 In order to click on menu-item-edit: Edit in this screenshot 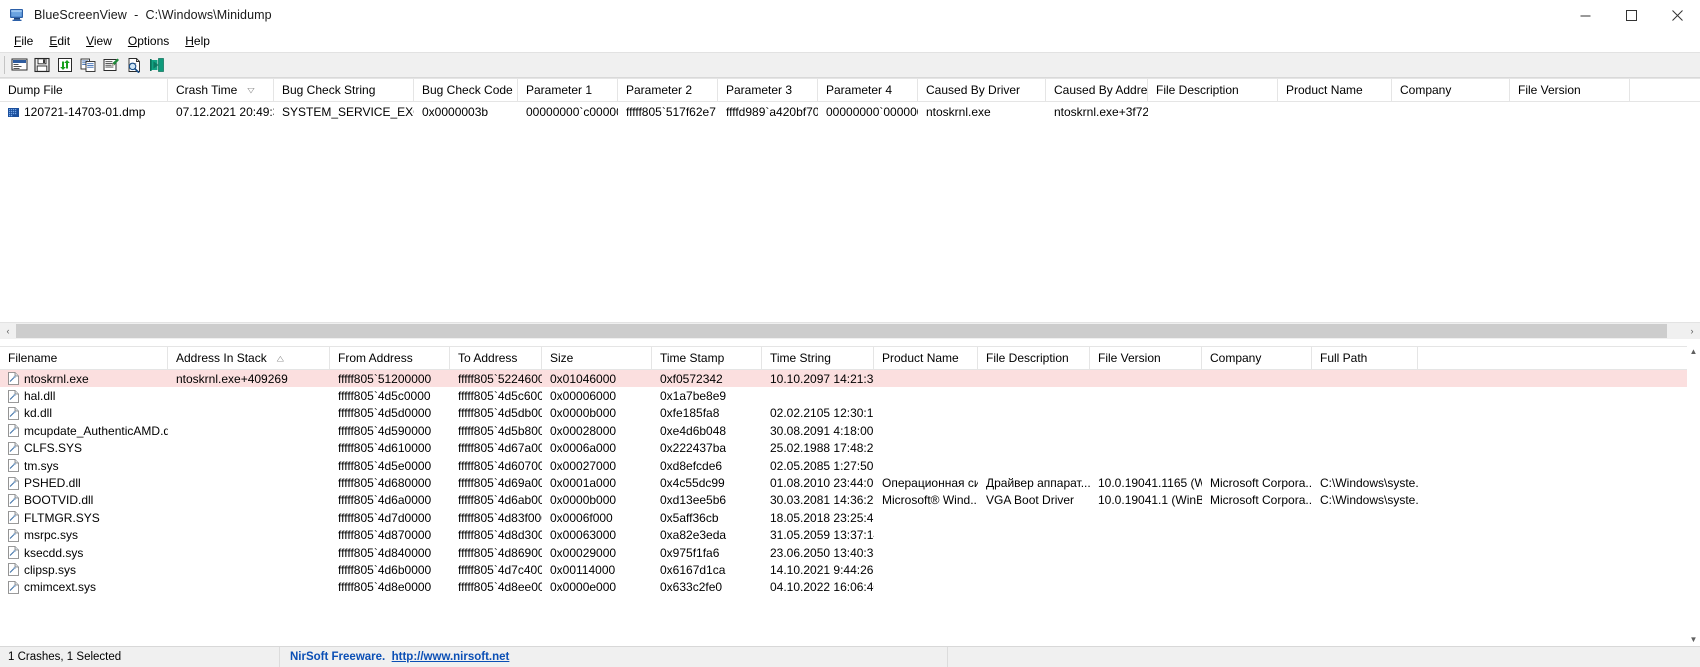, I will do `click(59, 41)`.